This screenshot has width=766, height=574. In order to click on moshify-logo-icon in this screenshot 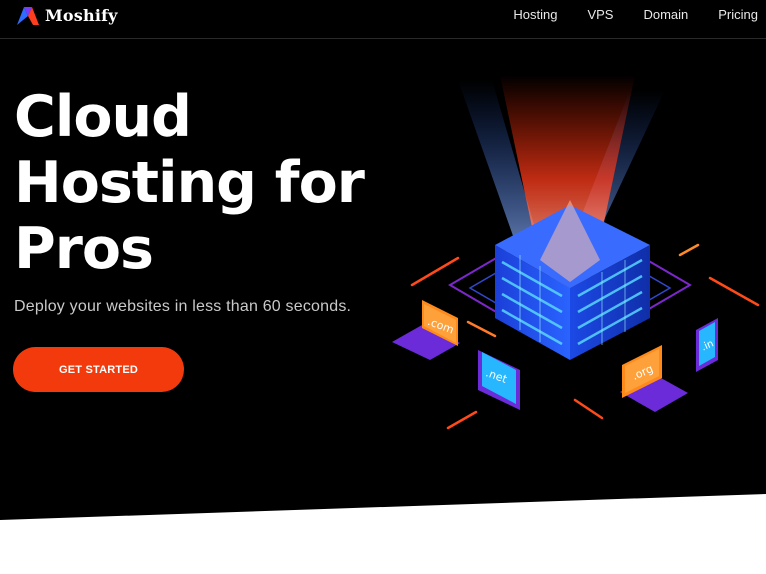, I will do `click(28, 16)`.